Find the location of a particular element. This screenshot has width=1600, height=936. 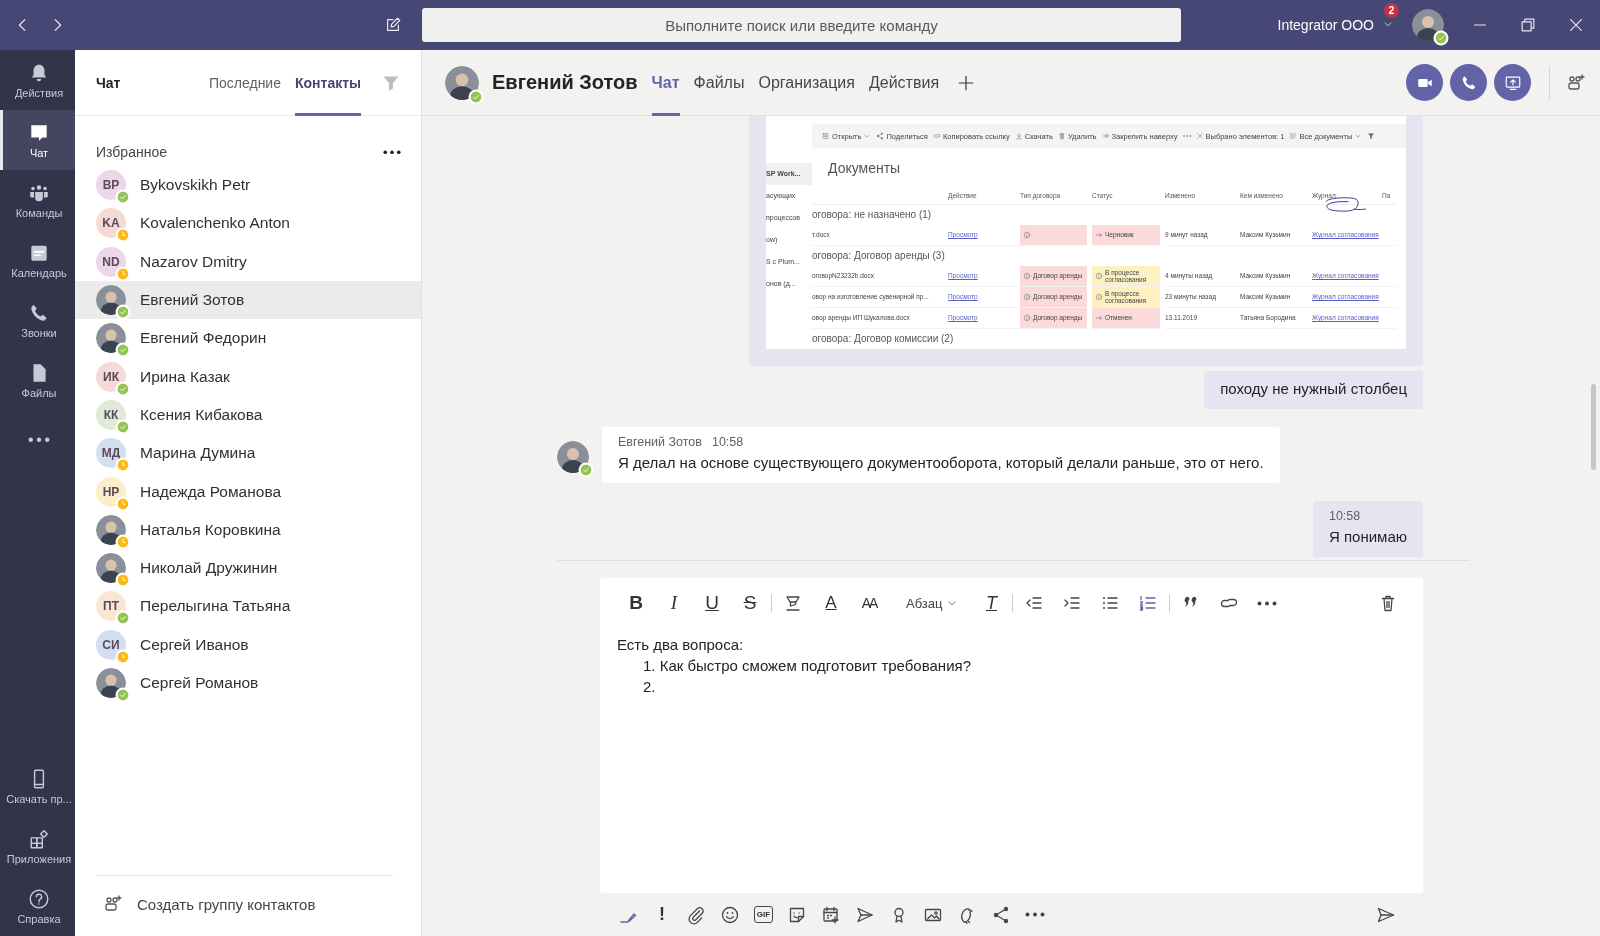

restore-icon is located at coordinates (1528, 25).